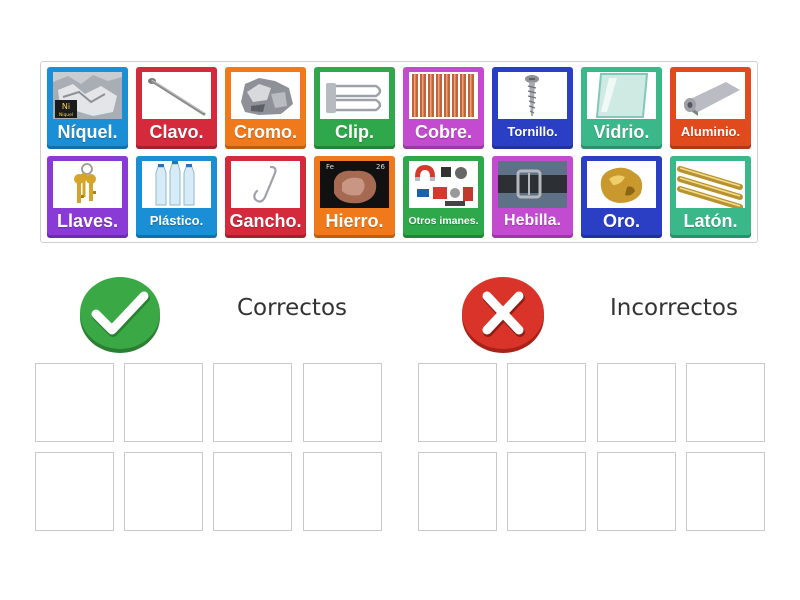  Describe the element at coordinates (621, 184) in the screenshot. I see `gold-nugget-icon` at that location.